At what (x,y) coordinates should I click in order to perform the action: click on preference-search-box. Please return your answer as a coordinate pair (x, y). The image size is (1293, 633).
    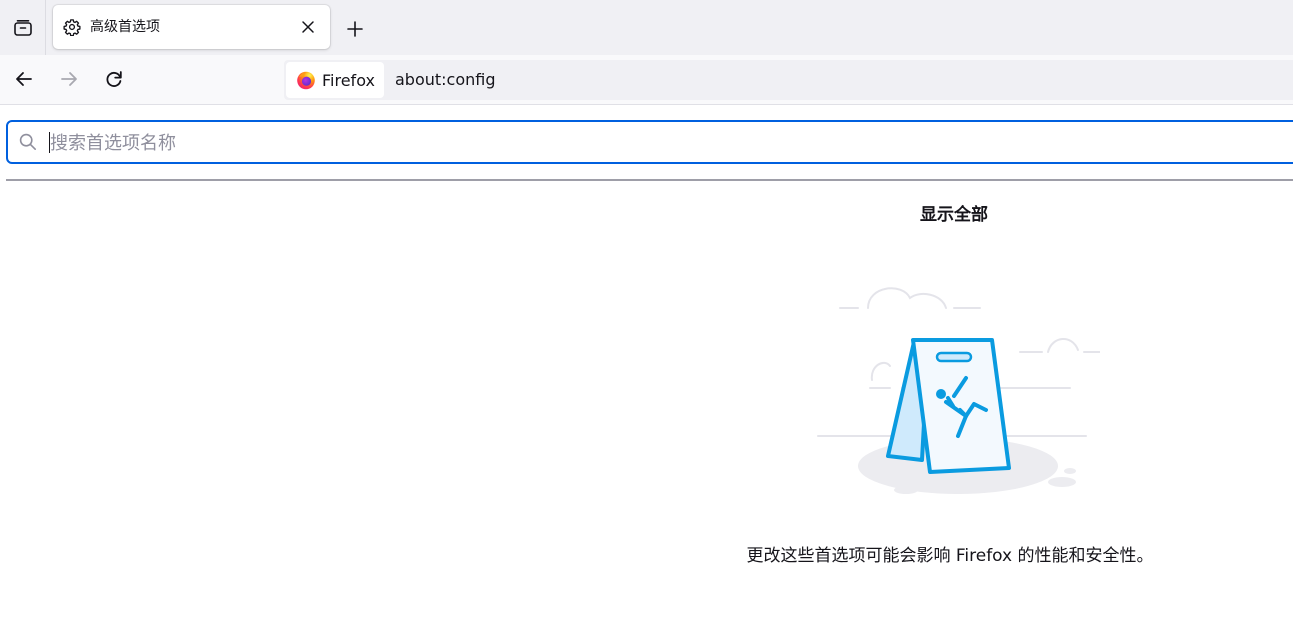
    Looking at the image, I should click on (649, 142).